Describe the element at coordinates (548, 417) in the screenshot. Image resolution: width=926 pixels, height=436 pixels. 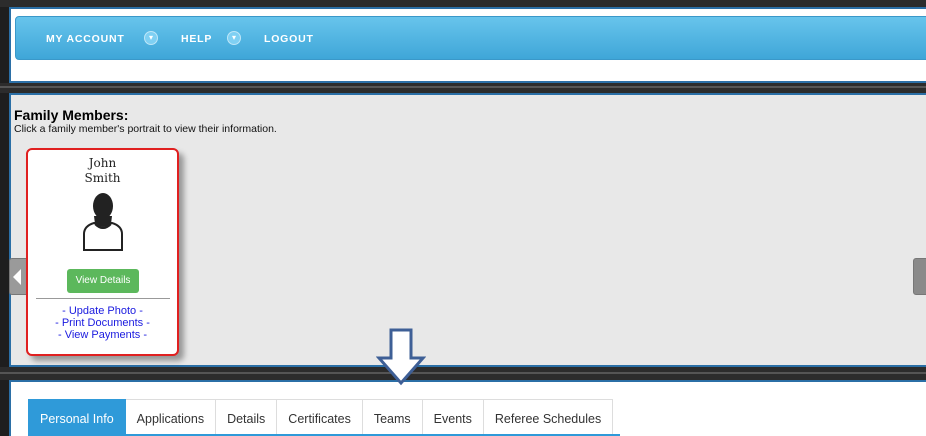
I see `tab-referee-schedules: Referee Schedules` at that location.